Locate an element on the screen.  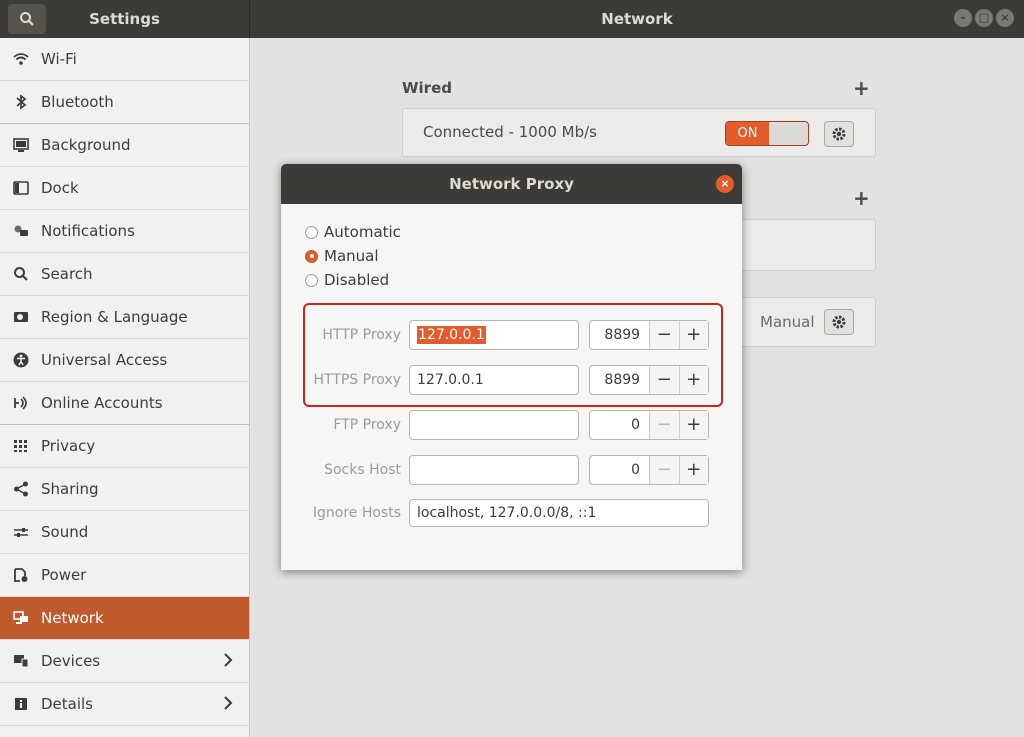
close-button: × is located at coordinates (1005, 18).